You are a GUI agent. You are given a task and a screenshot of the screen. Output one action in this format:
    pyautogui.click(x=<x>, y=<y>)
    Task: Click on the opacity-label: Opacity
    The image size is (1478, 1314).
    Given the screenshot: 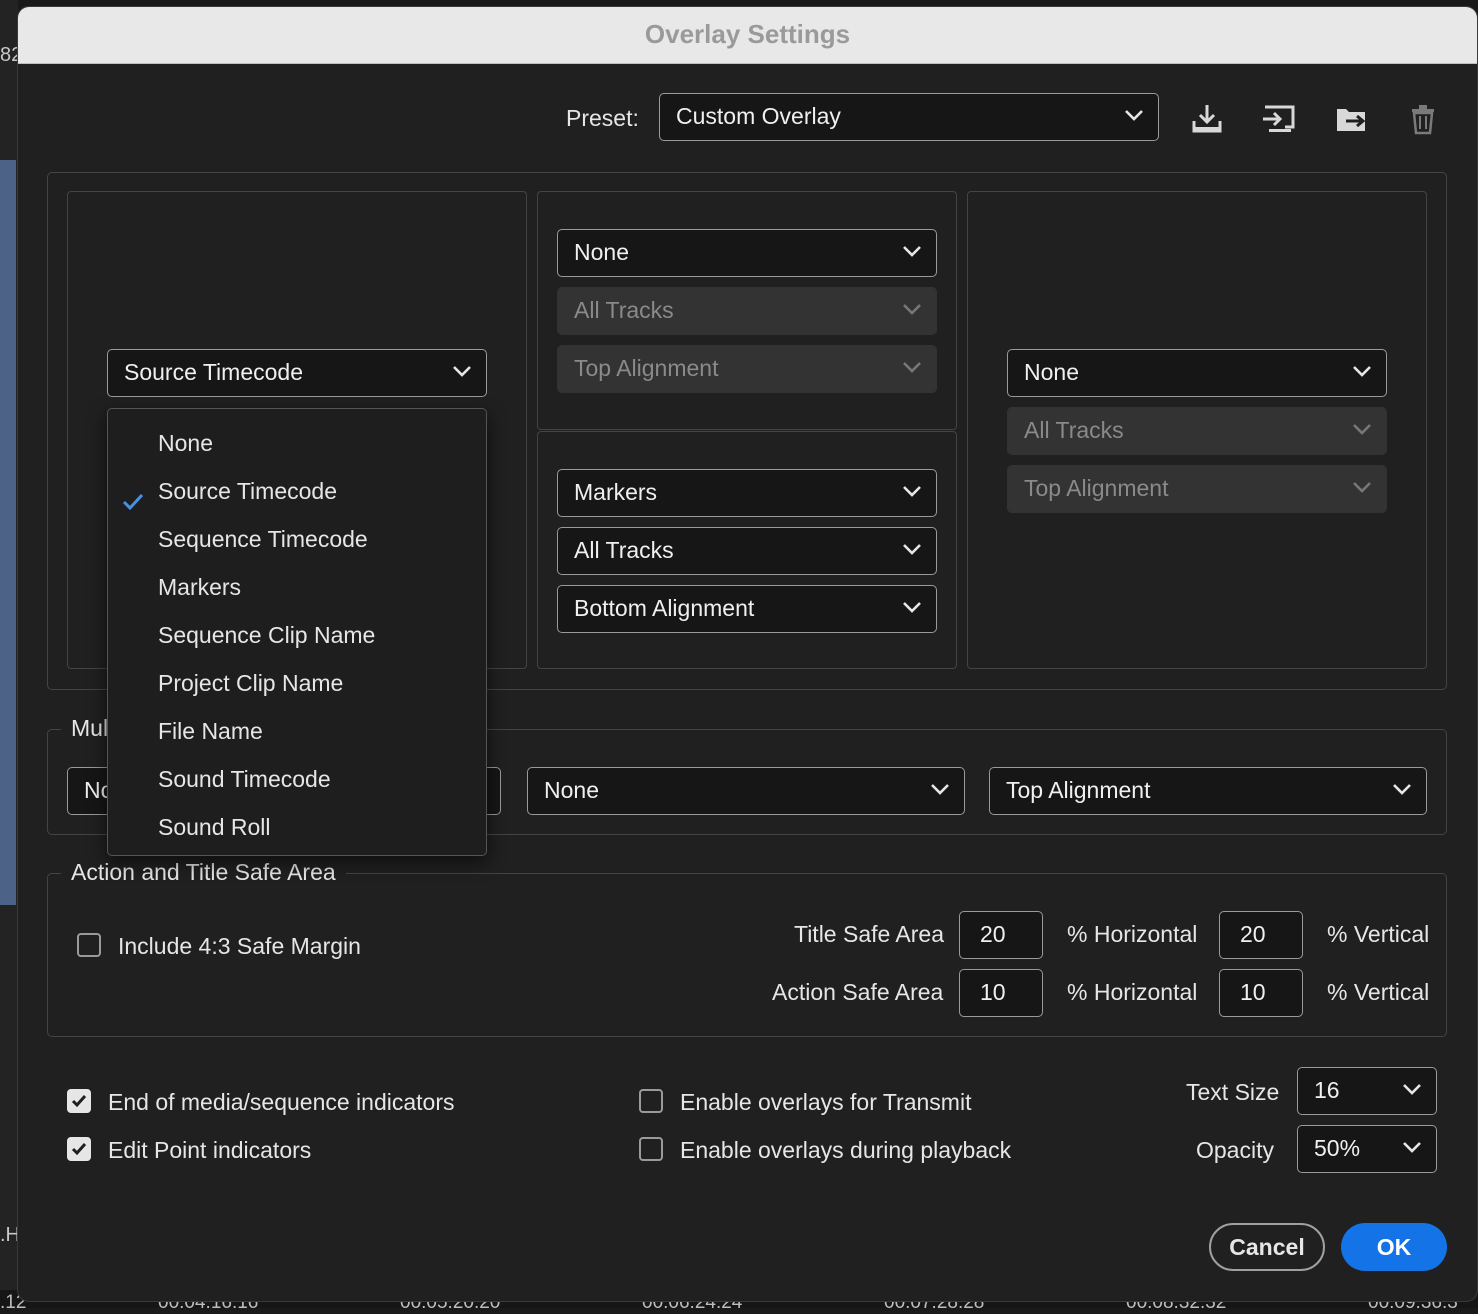 What is the action you would take?
    pyautogui.click(x=1235, y=1150)
    